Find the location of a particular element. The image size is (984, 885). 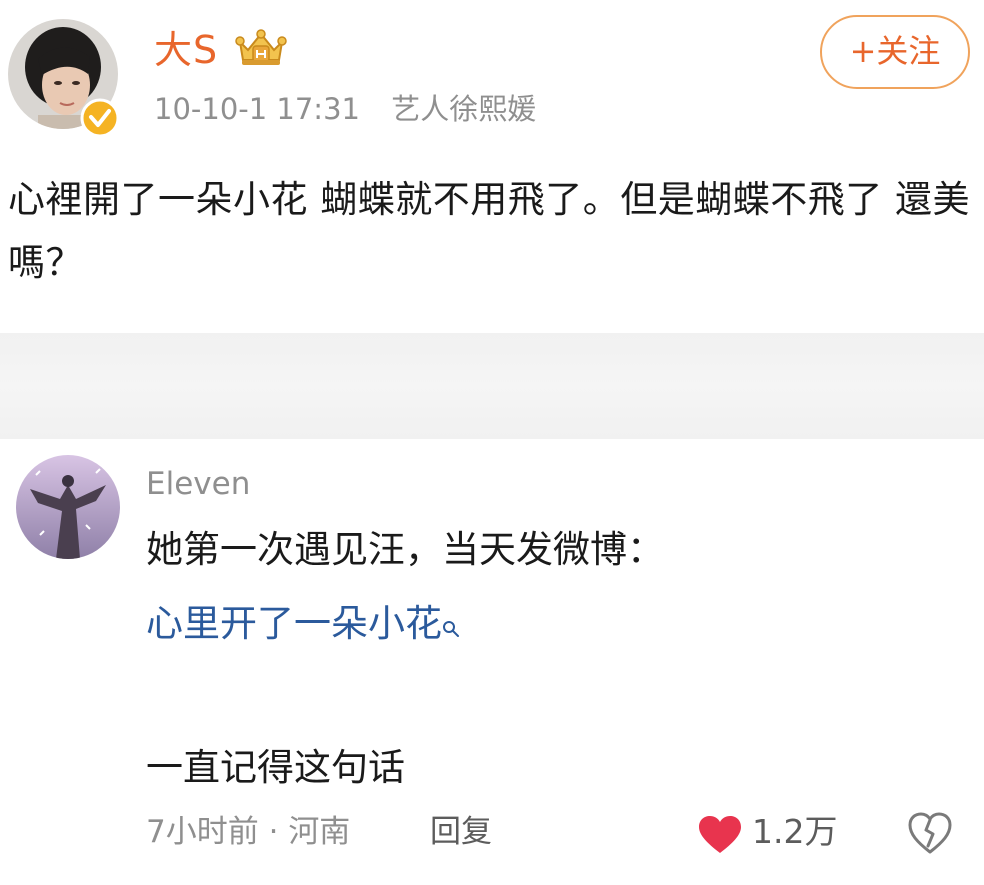

commenter-avatar is located at coordinates (68, 507).